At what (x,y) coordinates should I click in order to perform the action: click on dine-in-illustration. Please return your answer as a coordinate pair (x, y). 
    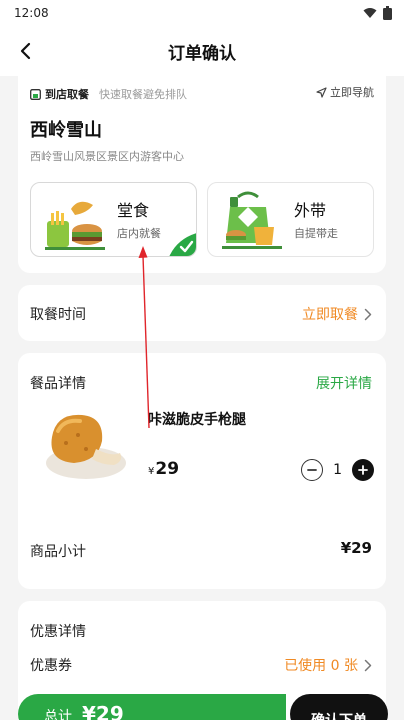
    Looking at the image, I should click on (75, 225).